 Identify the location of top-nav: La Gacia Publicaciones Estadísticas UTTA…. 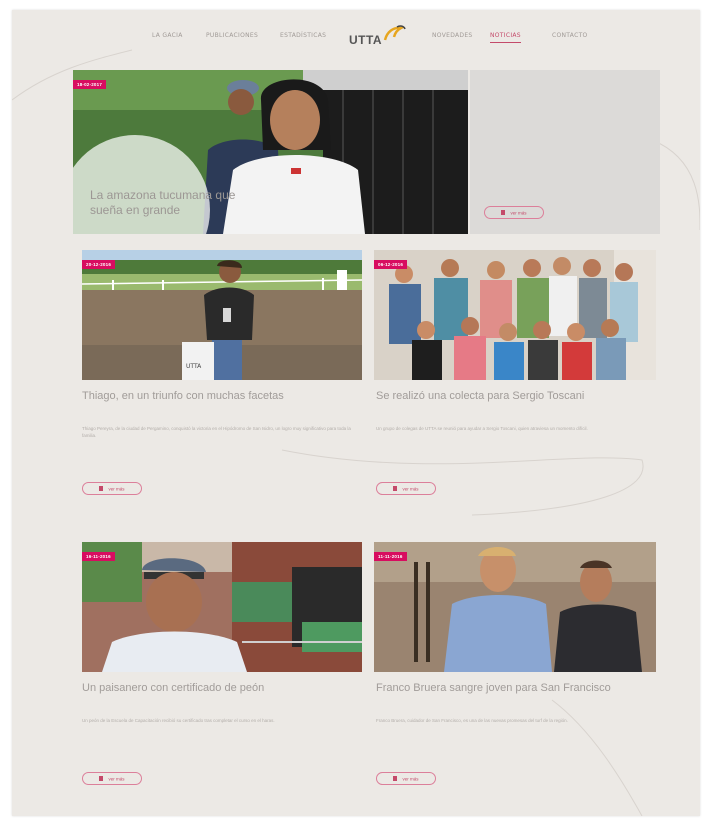
(356, 37).